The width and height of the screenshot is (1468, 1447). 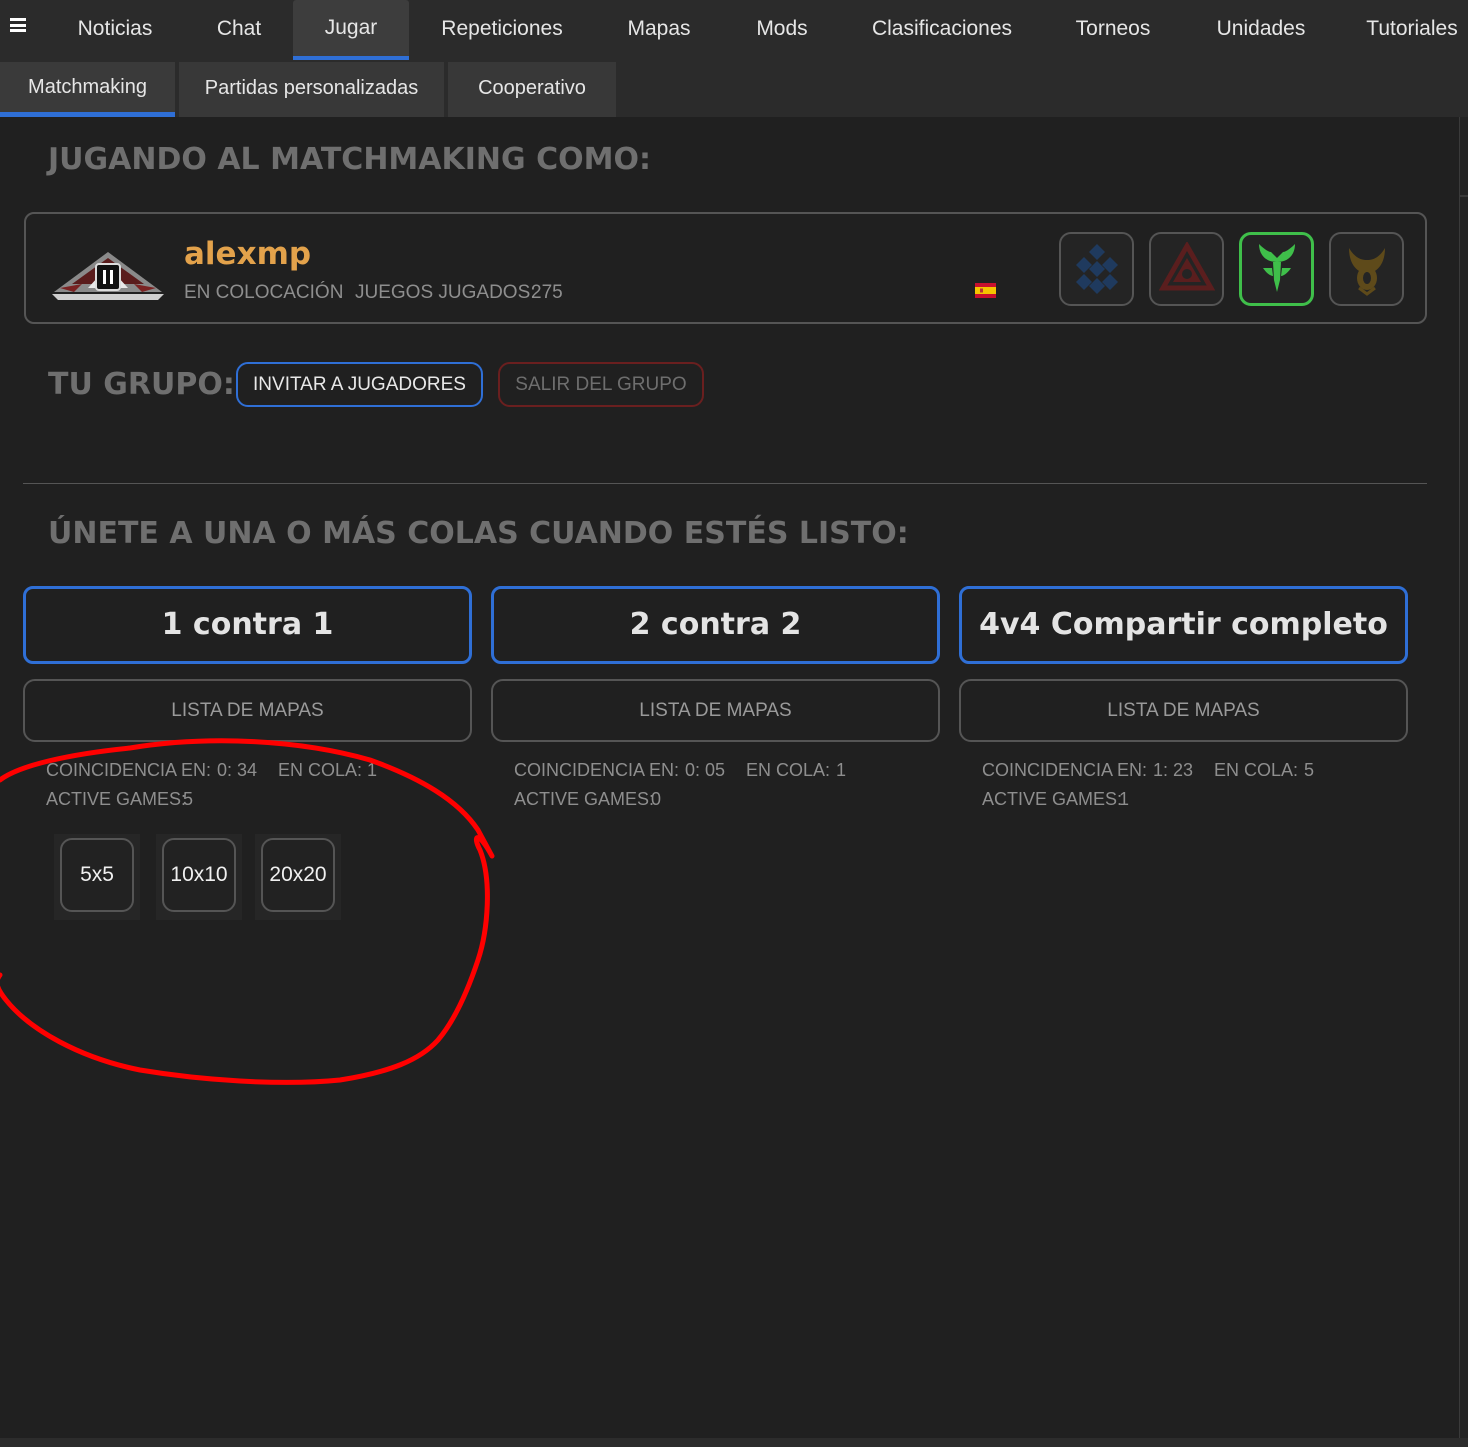 I want to click on tab-mapas: Mapas, so click(x=659, y=30).